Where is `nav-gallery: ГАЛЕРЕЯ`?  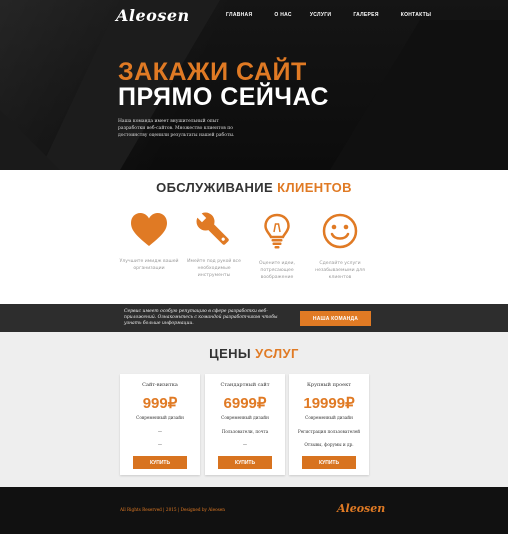 nav-gallery: ГАЛЕРЕЯ is located at coordinates (365, 15).